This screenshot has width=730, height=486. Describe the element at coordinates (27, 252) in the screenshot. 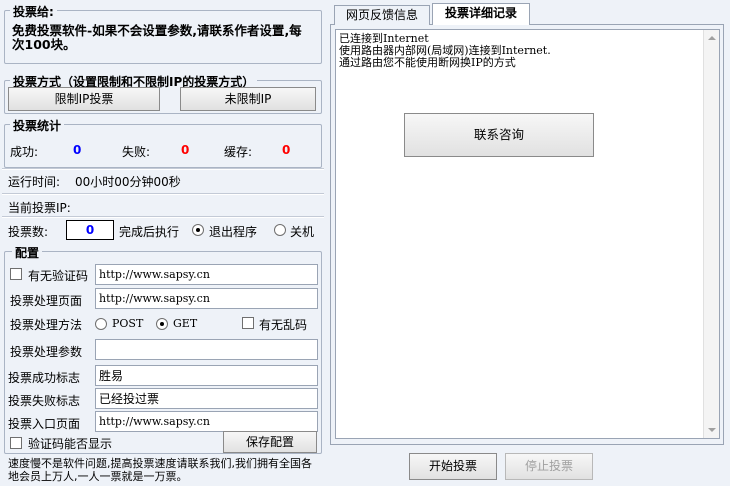

I see `config-title: 配置` at that location.